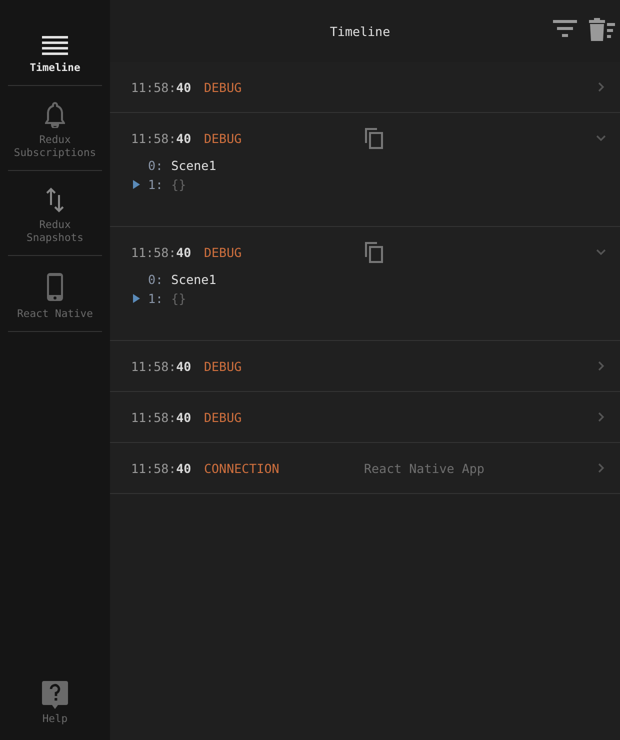 This screenshot has width=620, height=740. I want to click on swap-arrows-icon, so click(55, 200).